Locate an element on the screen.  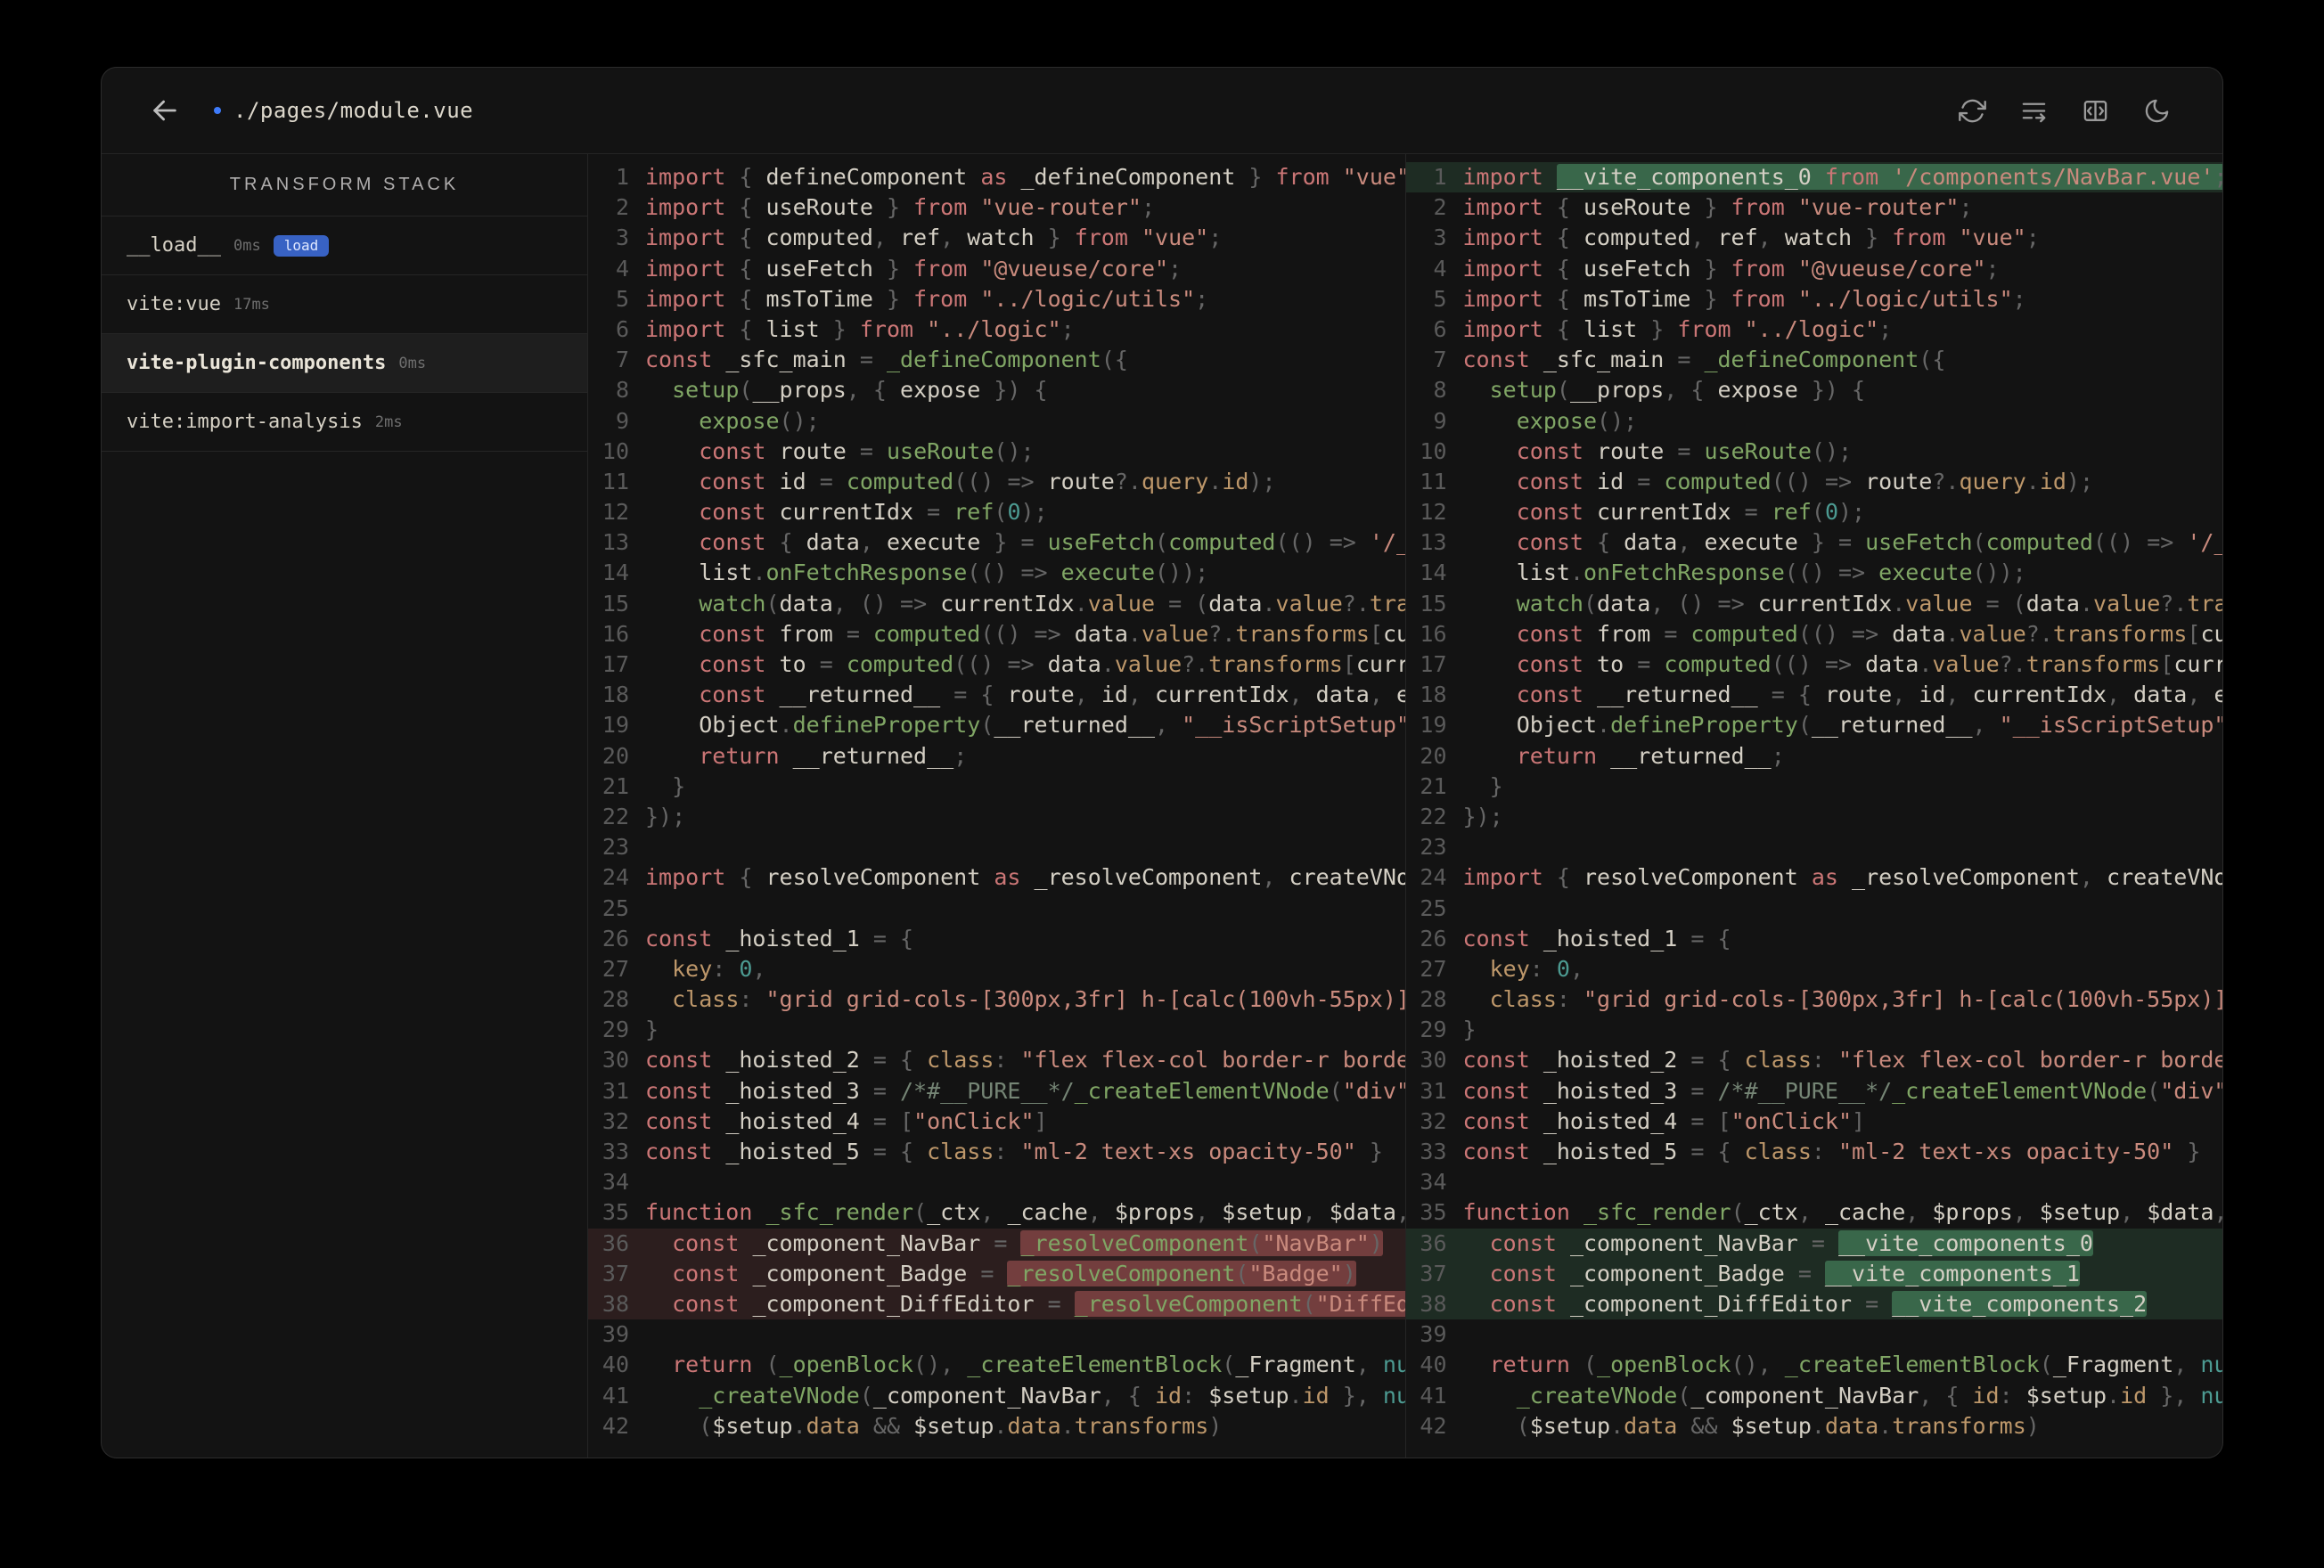
diff-view-toggle-button is located at coordinates (2095, 111).